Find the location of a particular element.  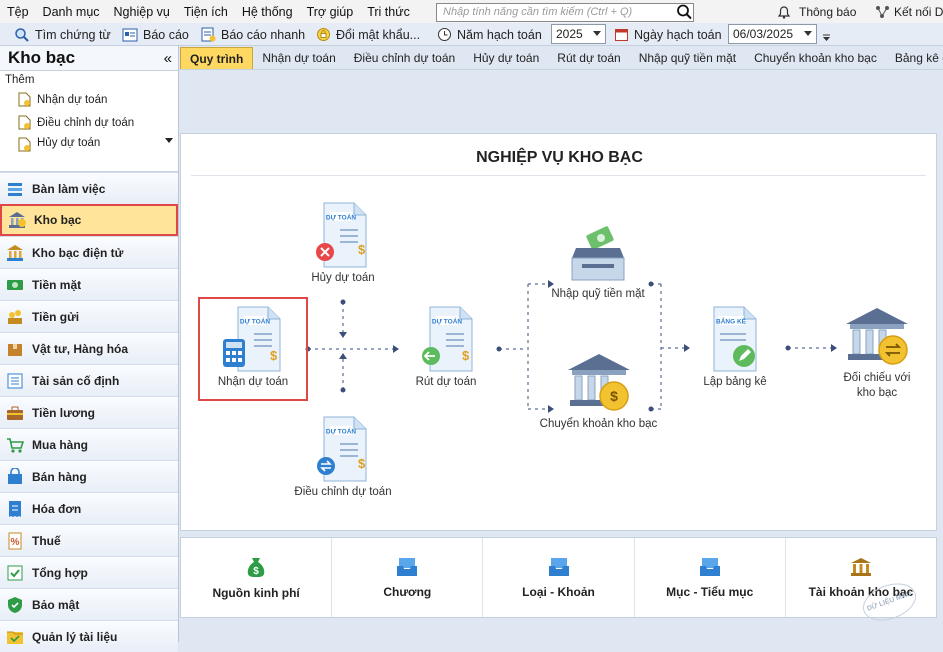

adjust-estimate-node: DỰ TOÁN $ Điều chỉnh dự toán is located at coordinates (343, 458).